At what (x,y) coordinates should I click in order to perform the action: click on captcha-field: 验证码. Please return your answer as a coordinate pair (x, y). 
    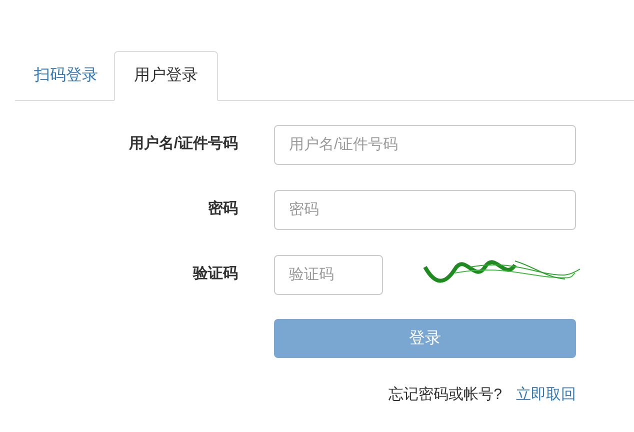
    Looking at the image, I should click on (328, 274).